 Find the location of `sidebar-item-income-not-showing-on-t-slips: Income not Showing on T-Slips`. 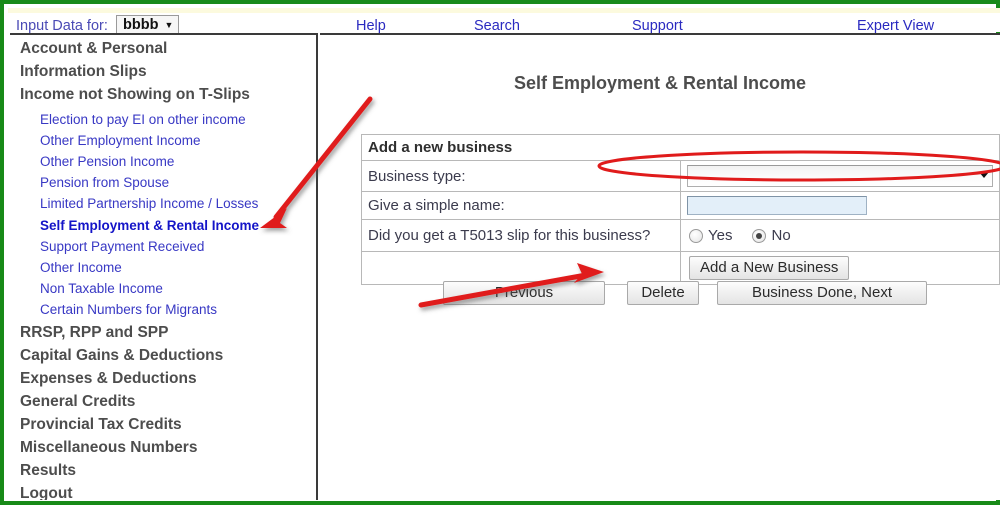

sidebar-item-income-not-showing-on-t-slips: Income not Showing on T-Slips is located at coordinates (135, 95).